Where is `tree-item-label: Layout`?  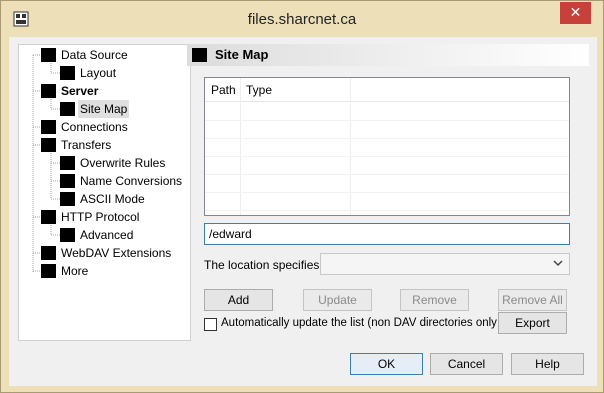 tree-item-label: Layout is located at coordinates (98, 73).